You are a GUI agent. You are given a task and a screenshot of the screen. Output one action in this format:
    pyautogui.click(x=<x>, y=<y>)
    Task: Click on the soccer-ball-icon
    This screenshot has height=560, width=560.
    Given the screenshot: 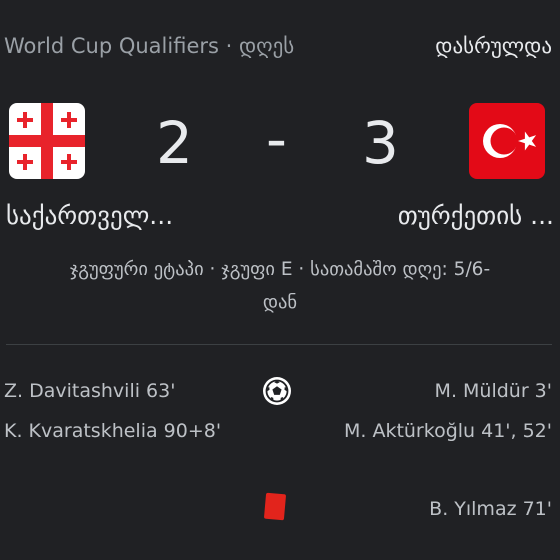 What is the action you would take?
    pyautogui.click(x=277, y=391)
    